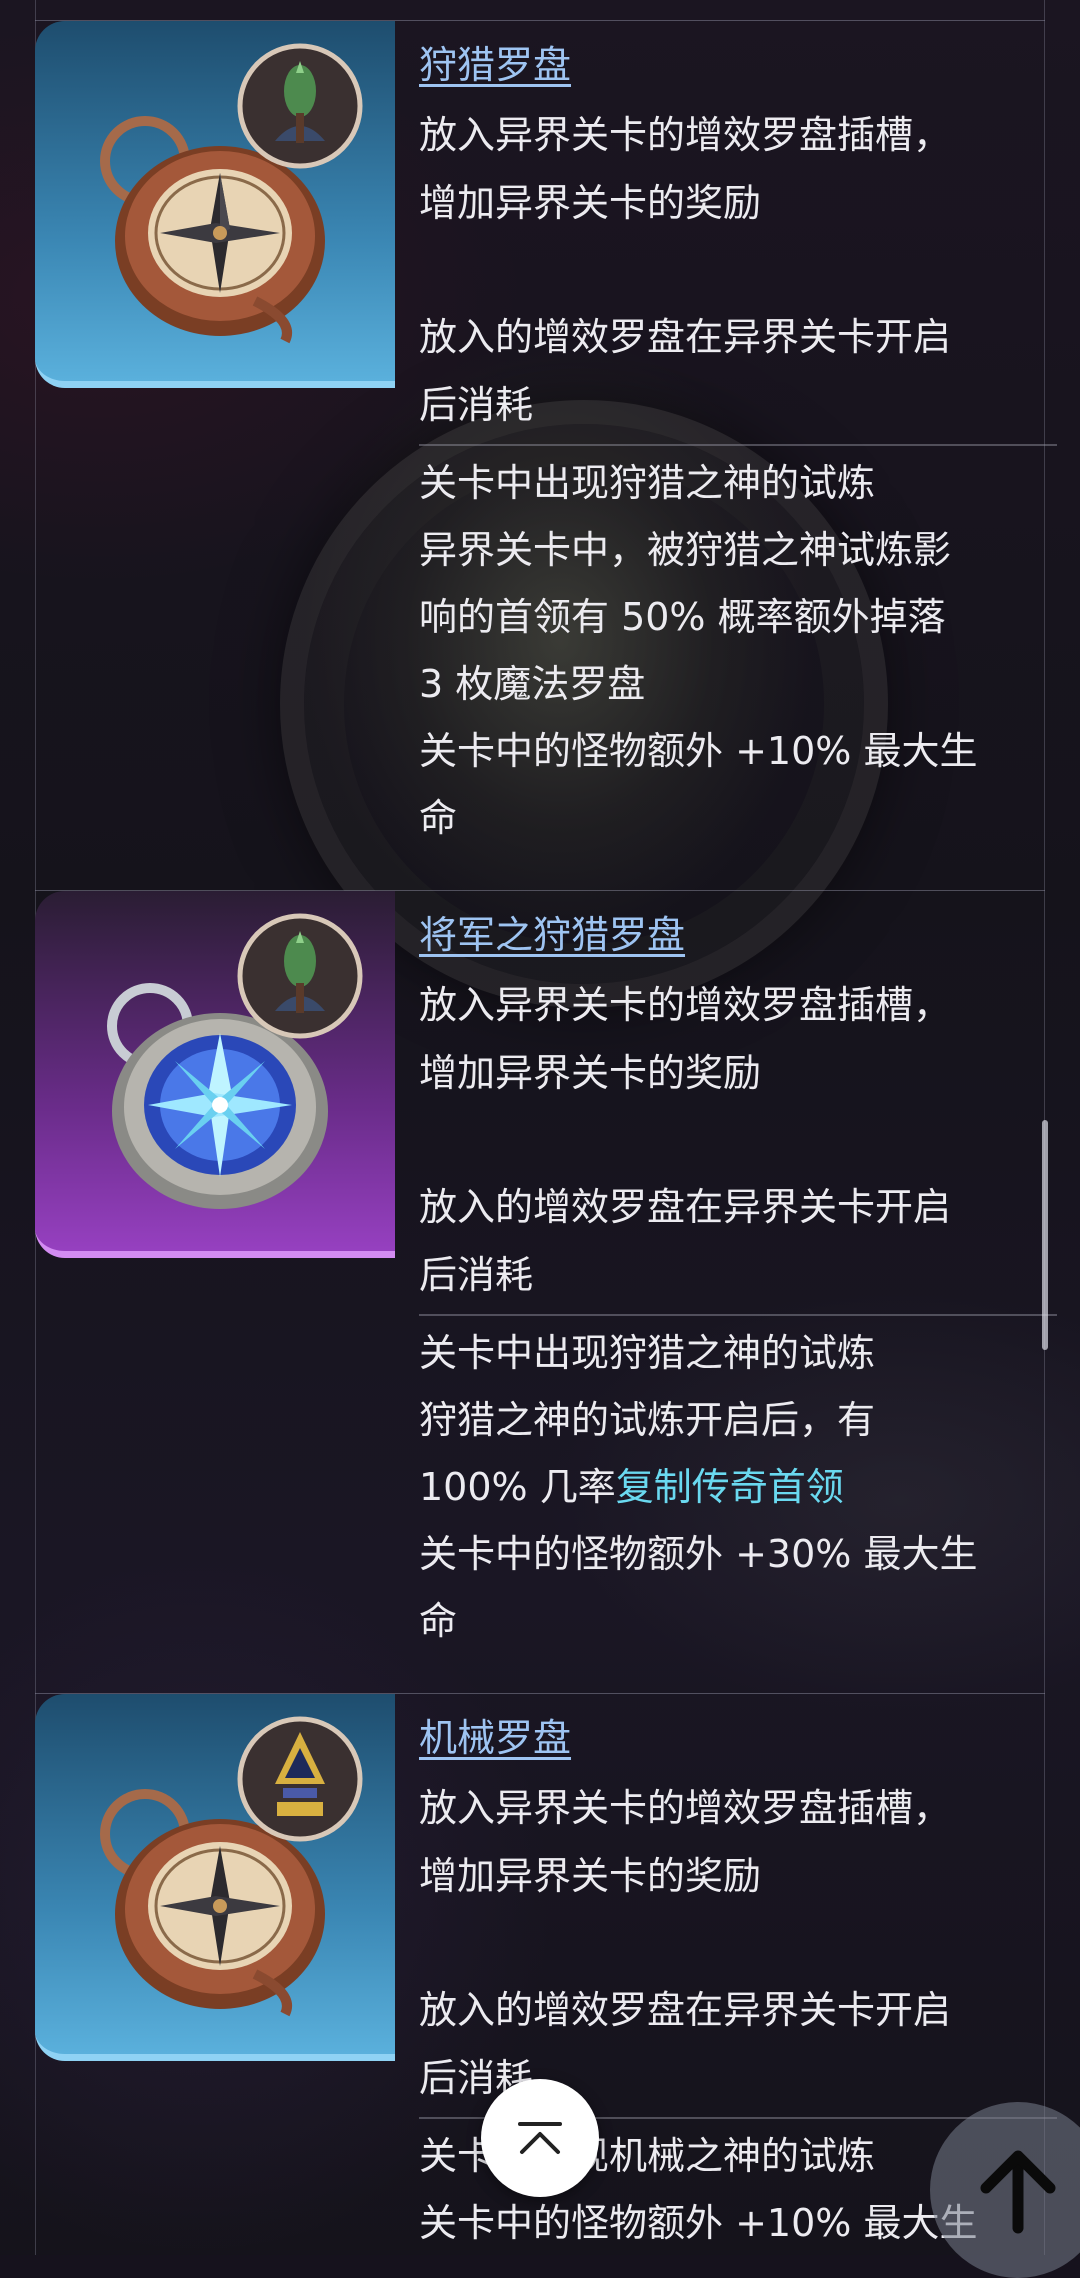 This screenshot has height=2278, width=1080. What do you see at coordinates (682, 617) in the screenshot?
I see `effect-line: 响的首领有 50% 概率额外掉落` at bounding box center [682, 617].